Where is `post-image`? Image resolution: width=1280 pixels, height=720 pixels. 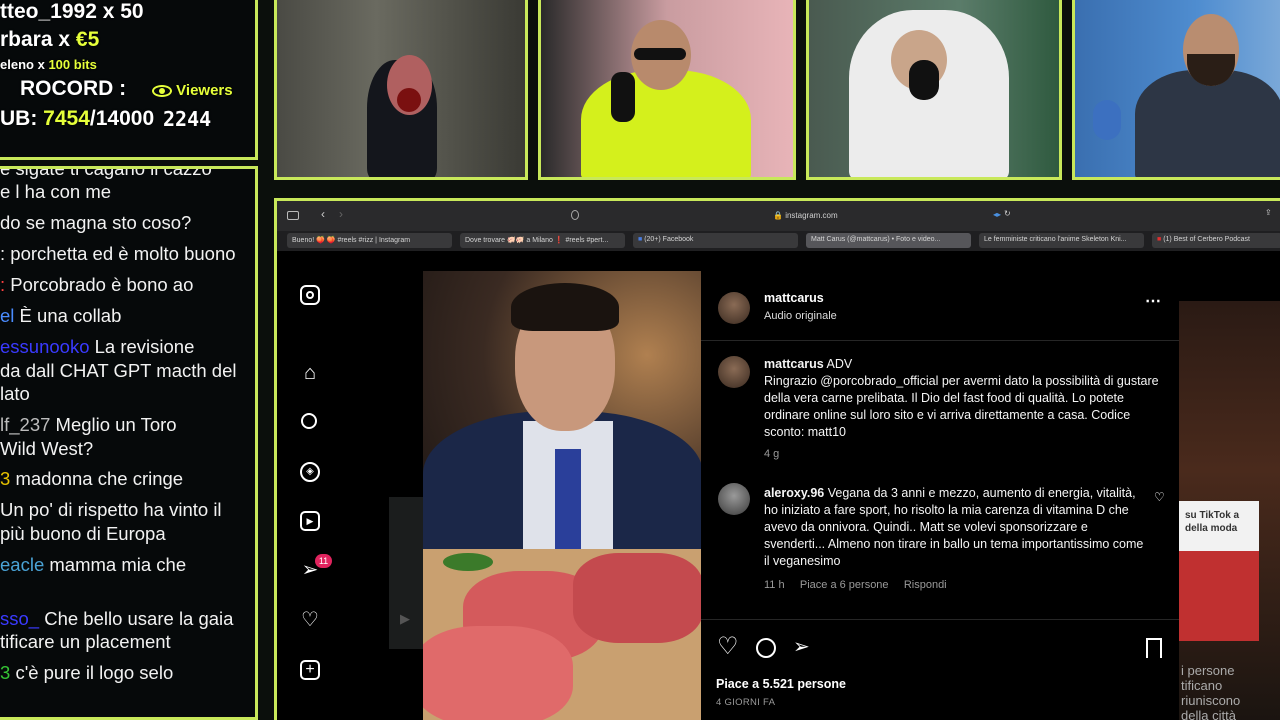
post-image is located at coordinates (563, 495).